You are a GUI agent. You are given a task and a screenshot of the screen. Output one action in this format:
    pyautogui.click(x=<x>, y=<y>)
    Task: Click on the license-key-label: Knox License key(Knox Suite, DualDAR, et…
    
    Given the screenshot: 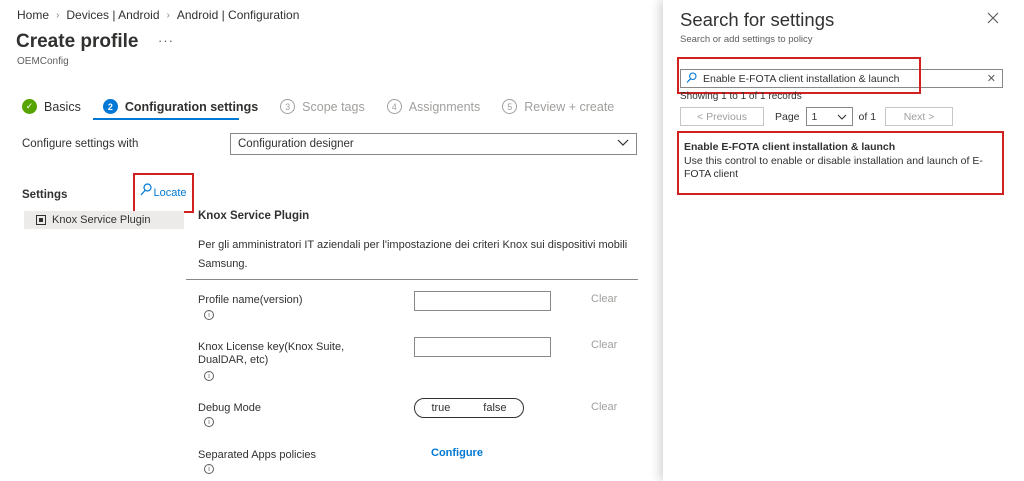 What is the action you would take?
    pyautogui.click(x=271, y=353)
    